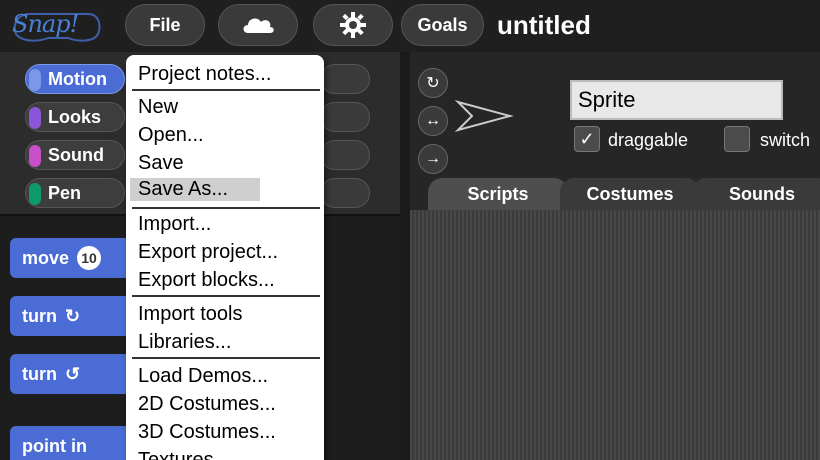 This screenshot has height=460, width=820. Describe the element at coordinates (77, 78) in the screenshot. I see `category-label: Motion` at that location.